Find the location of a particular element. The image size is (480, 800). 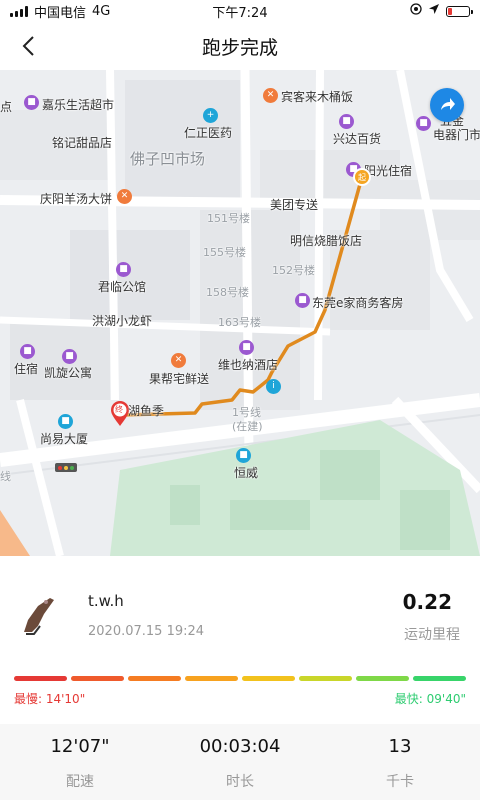

poi-label: 嘉乐生活超市 is located at coordinates (78, 105).